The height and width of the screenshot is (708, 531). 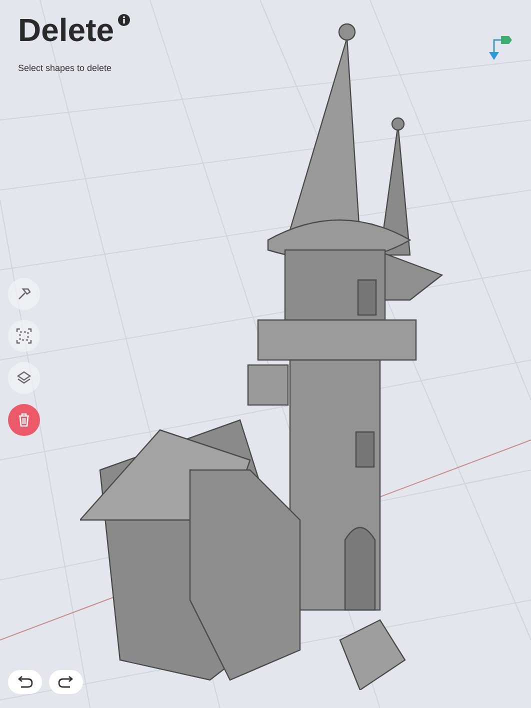 I want to click on layers-tool-button, so click(x=24, y=378).